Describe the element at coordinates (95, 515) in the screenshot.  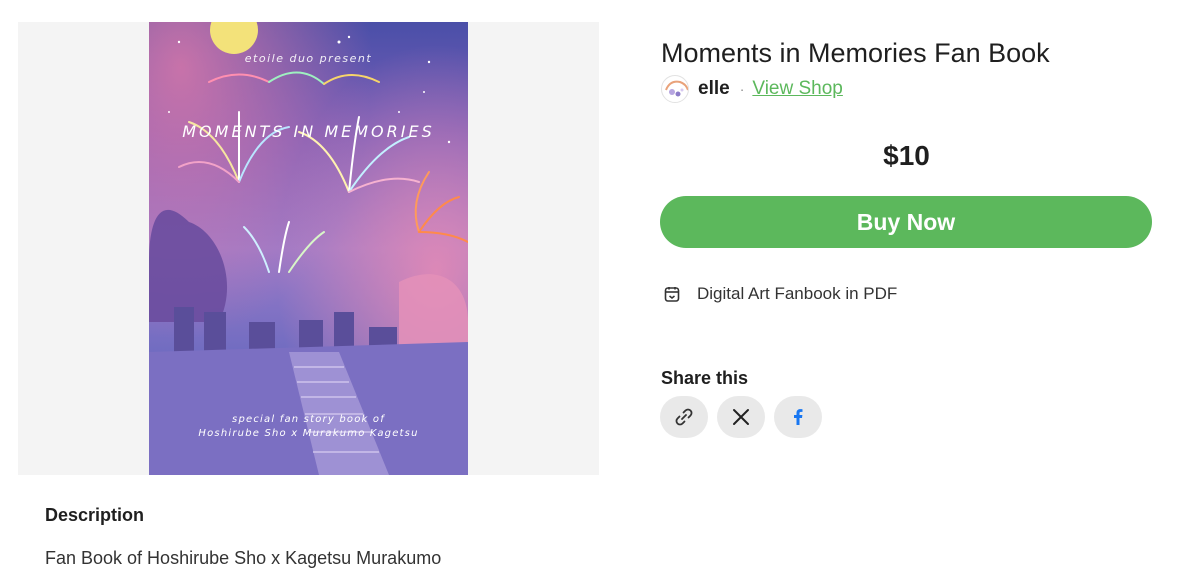
I see `description-heading: Description` at that location.